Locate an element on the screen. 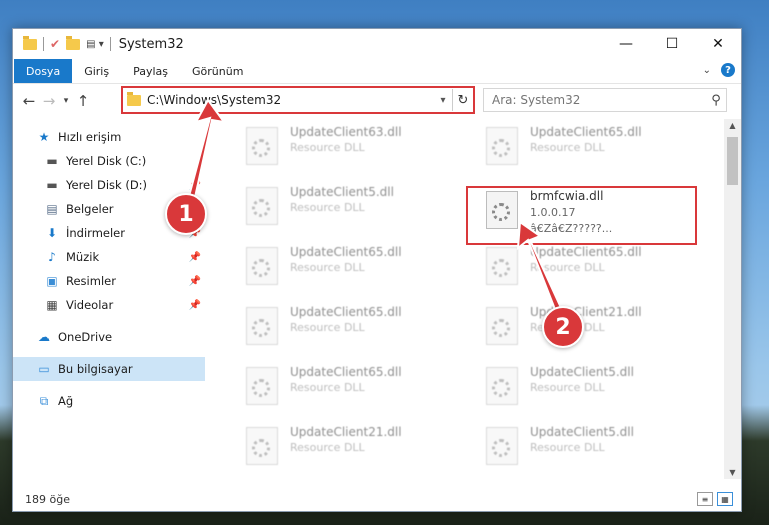  up-arrow-icon: ↑ is located at coordinates (83, 101).